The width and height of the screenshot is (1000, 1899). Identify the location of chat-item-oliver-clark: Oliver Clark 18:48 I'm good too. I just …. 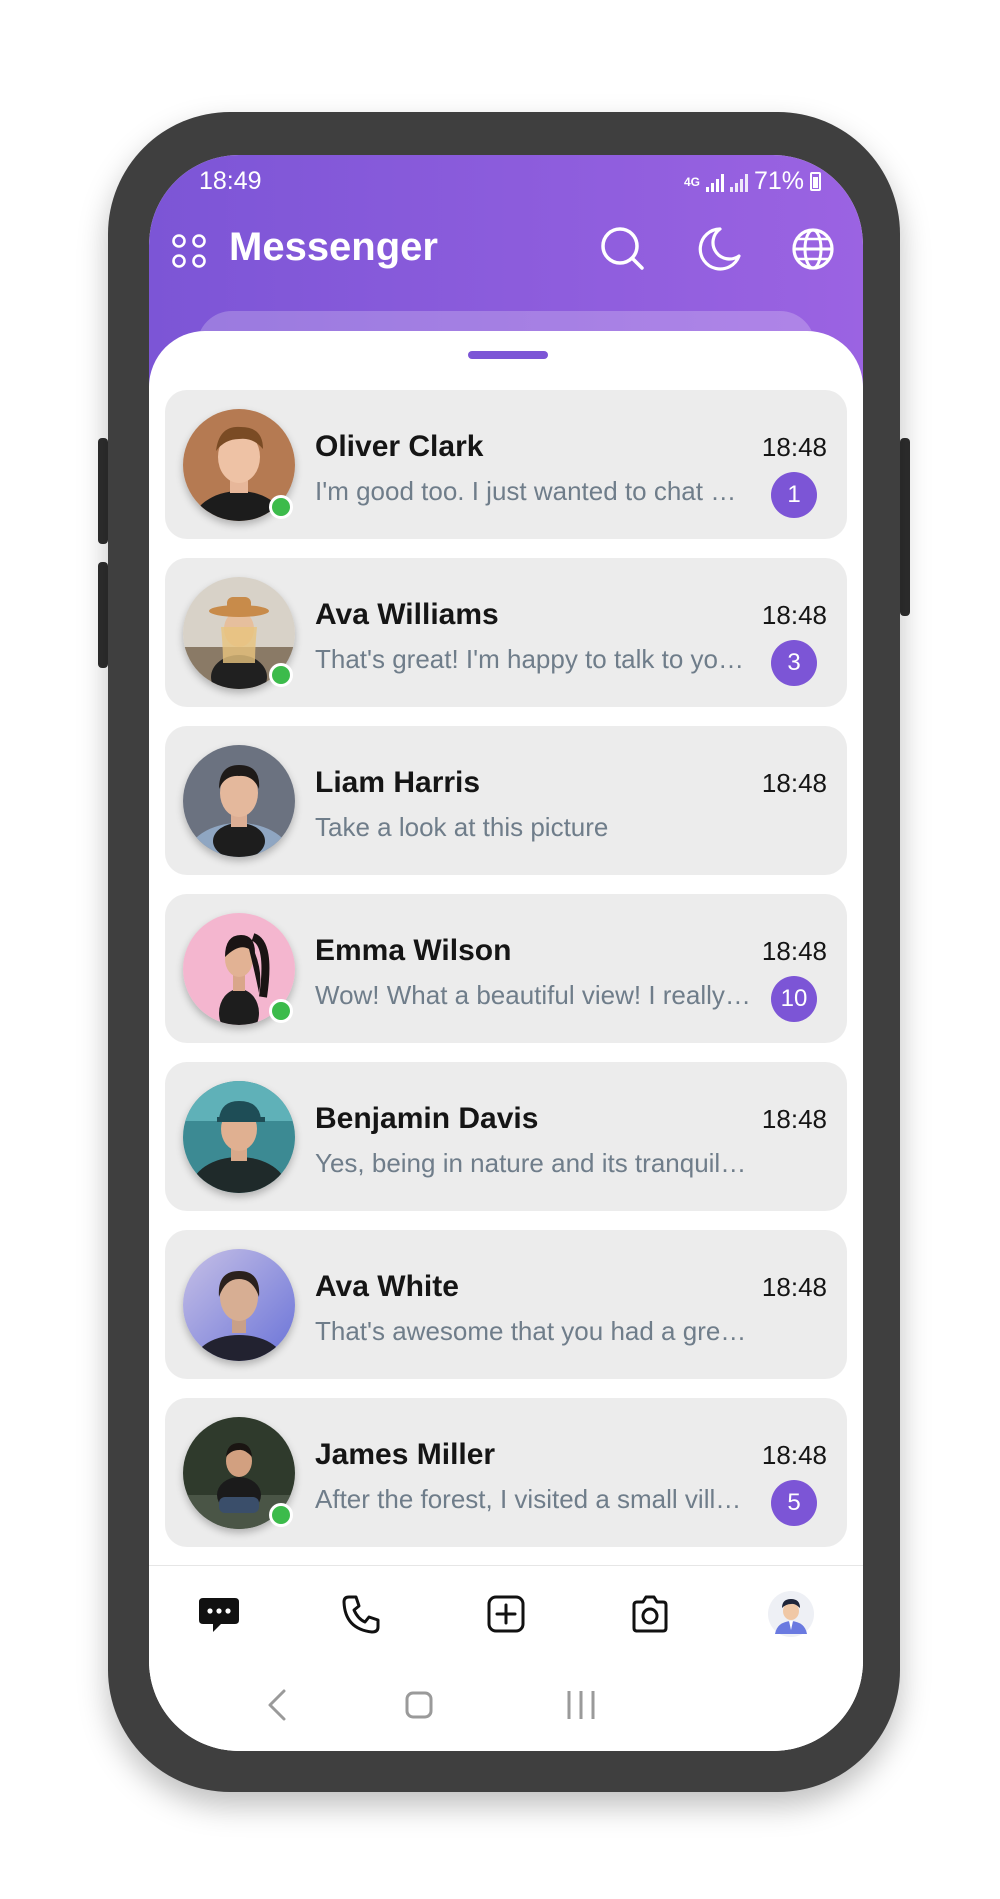
(506, 464).